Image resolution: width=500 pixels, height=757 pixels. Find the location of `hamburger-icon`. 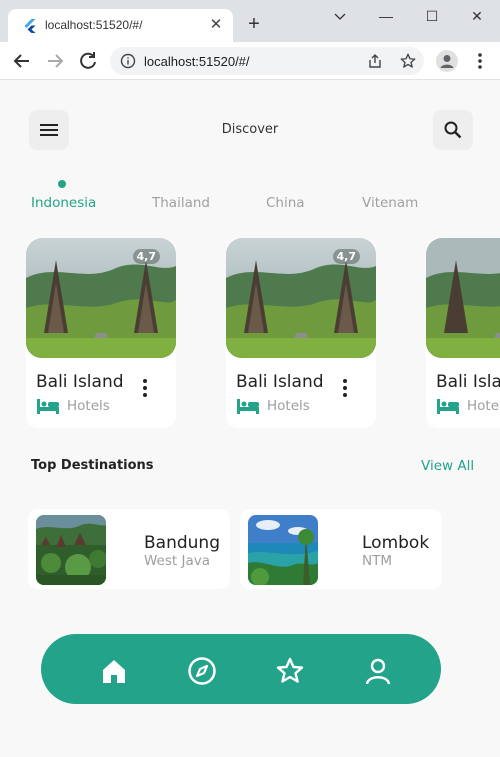

hamburger-icon is located at coordinates (49, 130).